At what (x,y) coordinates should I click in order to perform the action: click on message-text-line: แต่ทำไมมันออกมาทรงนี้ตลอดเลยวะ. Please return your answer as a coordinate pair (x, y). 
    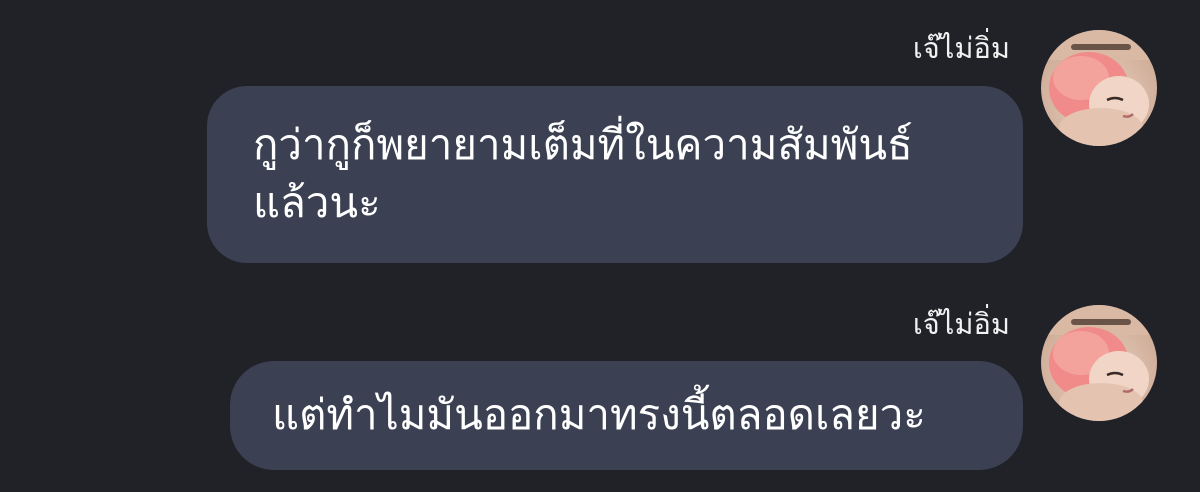
    Looking at the image, I should click on (599, 414).